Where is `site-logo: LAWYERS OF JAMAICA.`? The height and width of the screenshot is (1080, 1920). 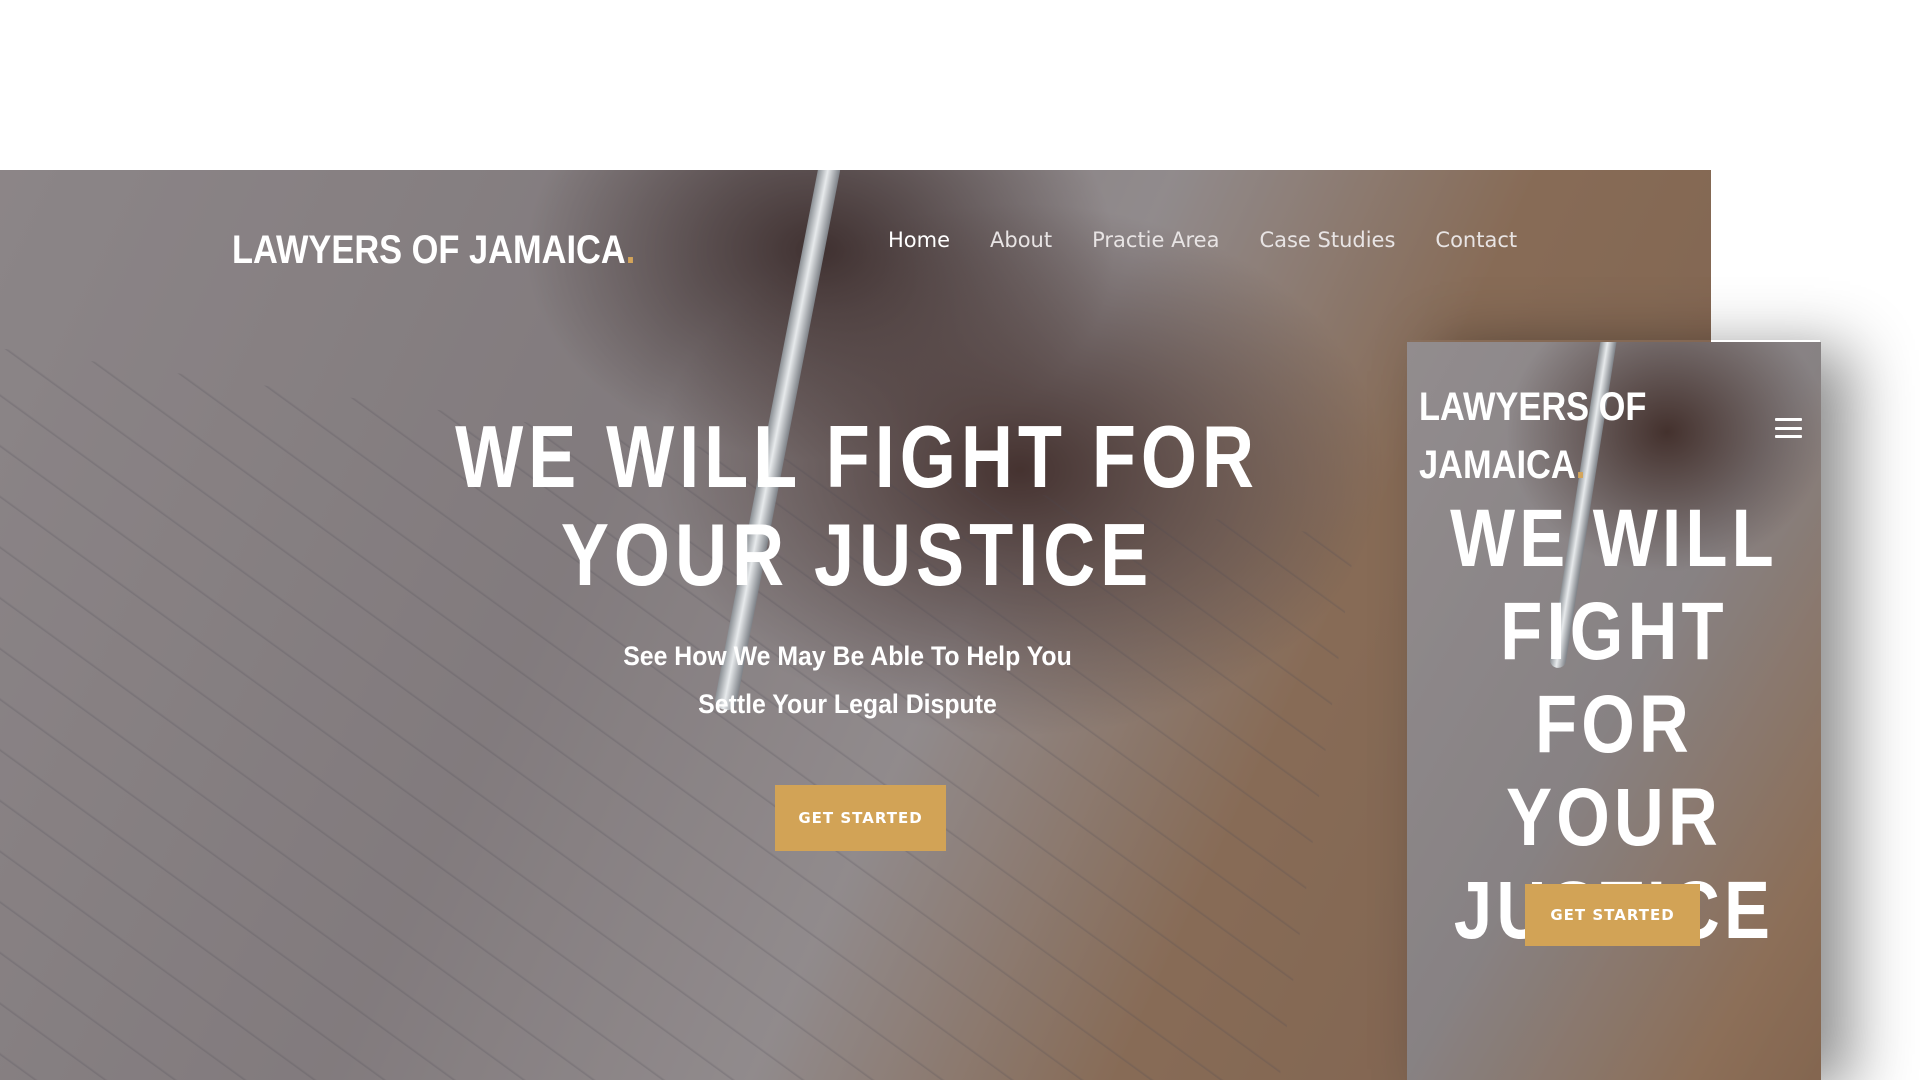
site-logo: LAWYERS OF JAMAICA. is located at coordinates (433, 250).